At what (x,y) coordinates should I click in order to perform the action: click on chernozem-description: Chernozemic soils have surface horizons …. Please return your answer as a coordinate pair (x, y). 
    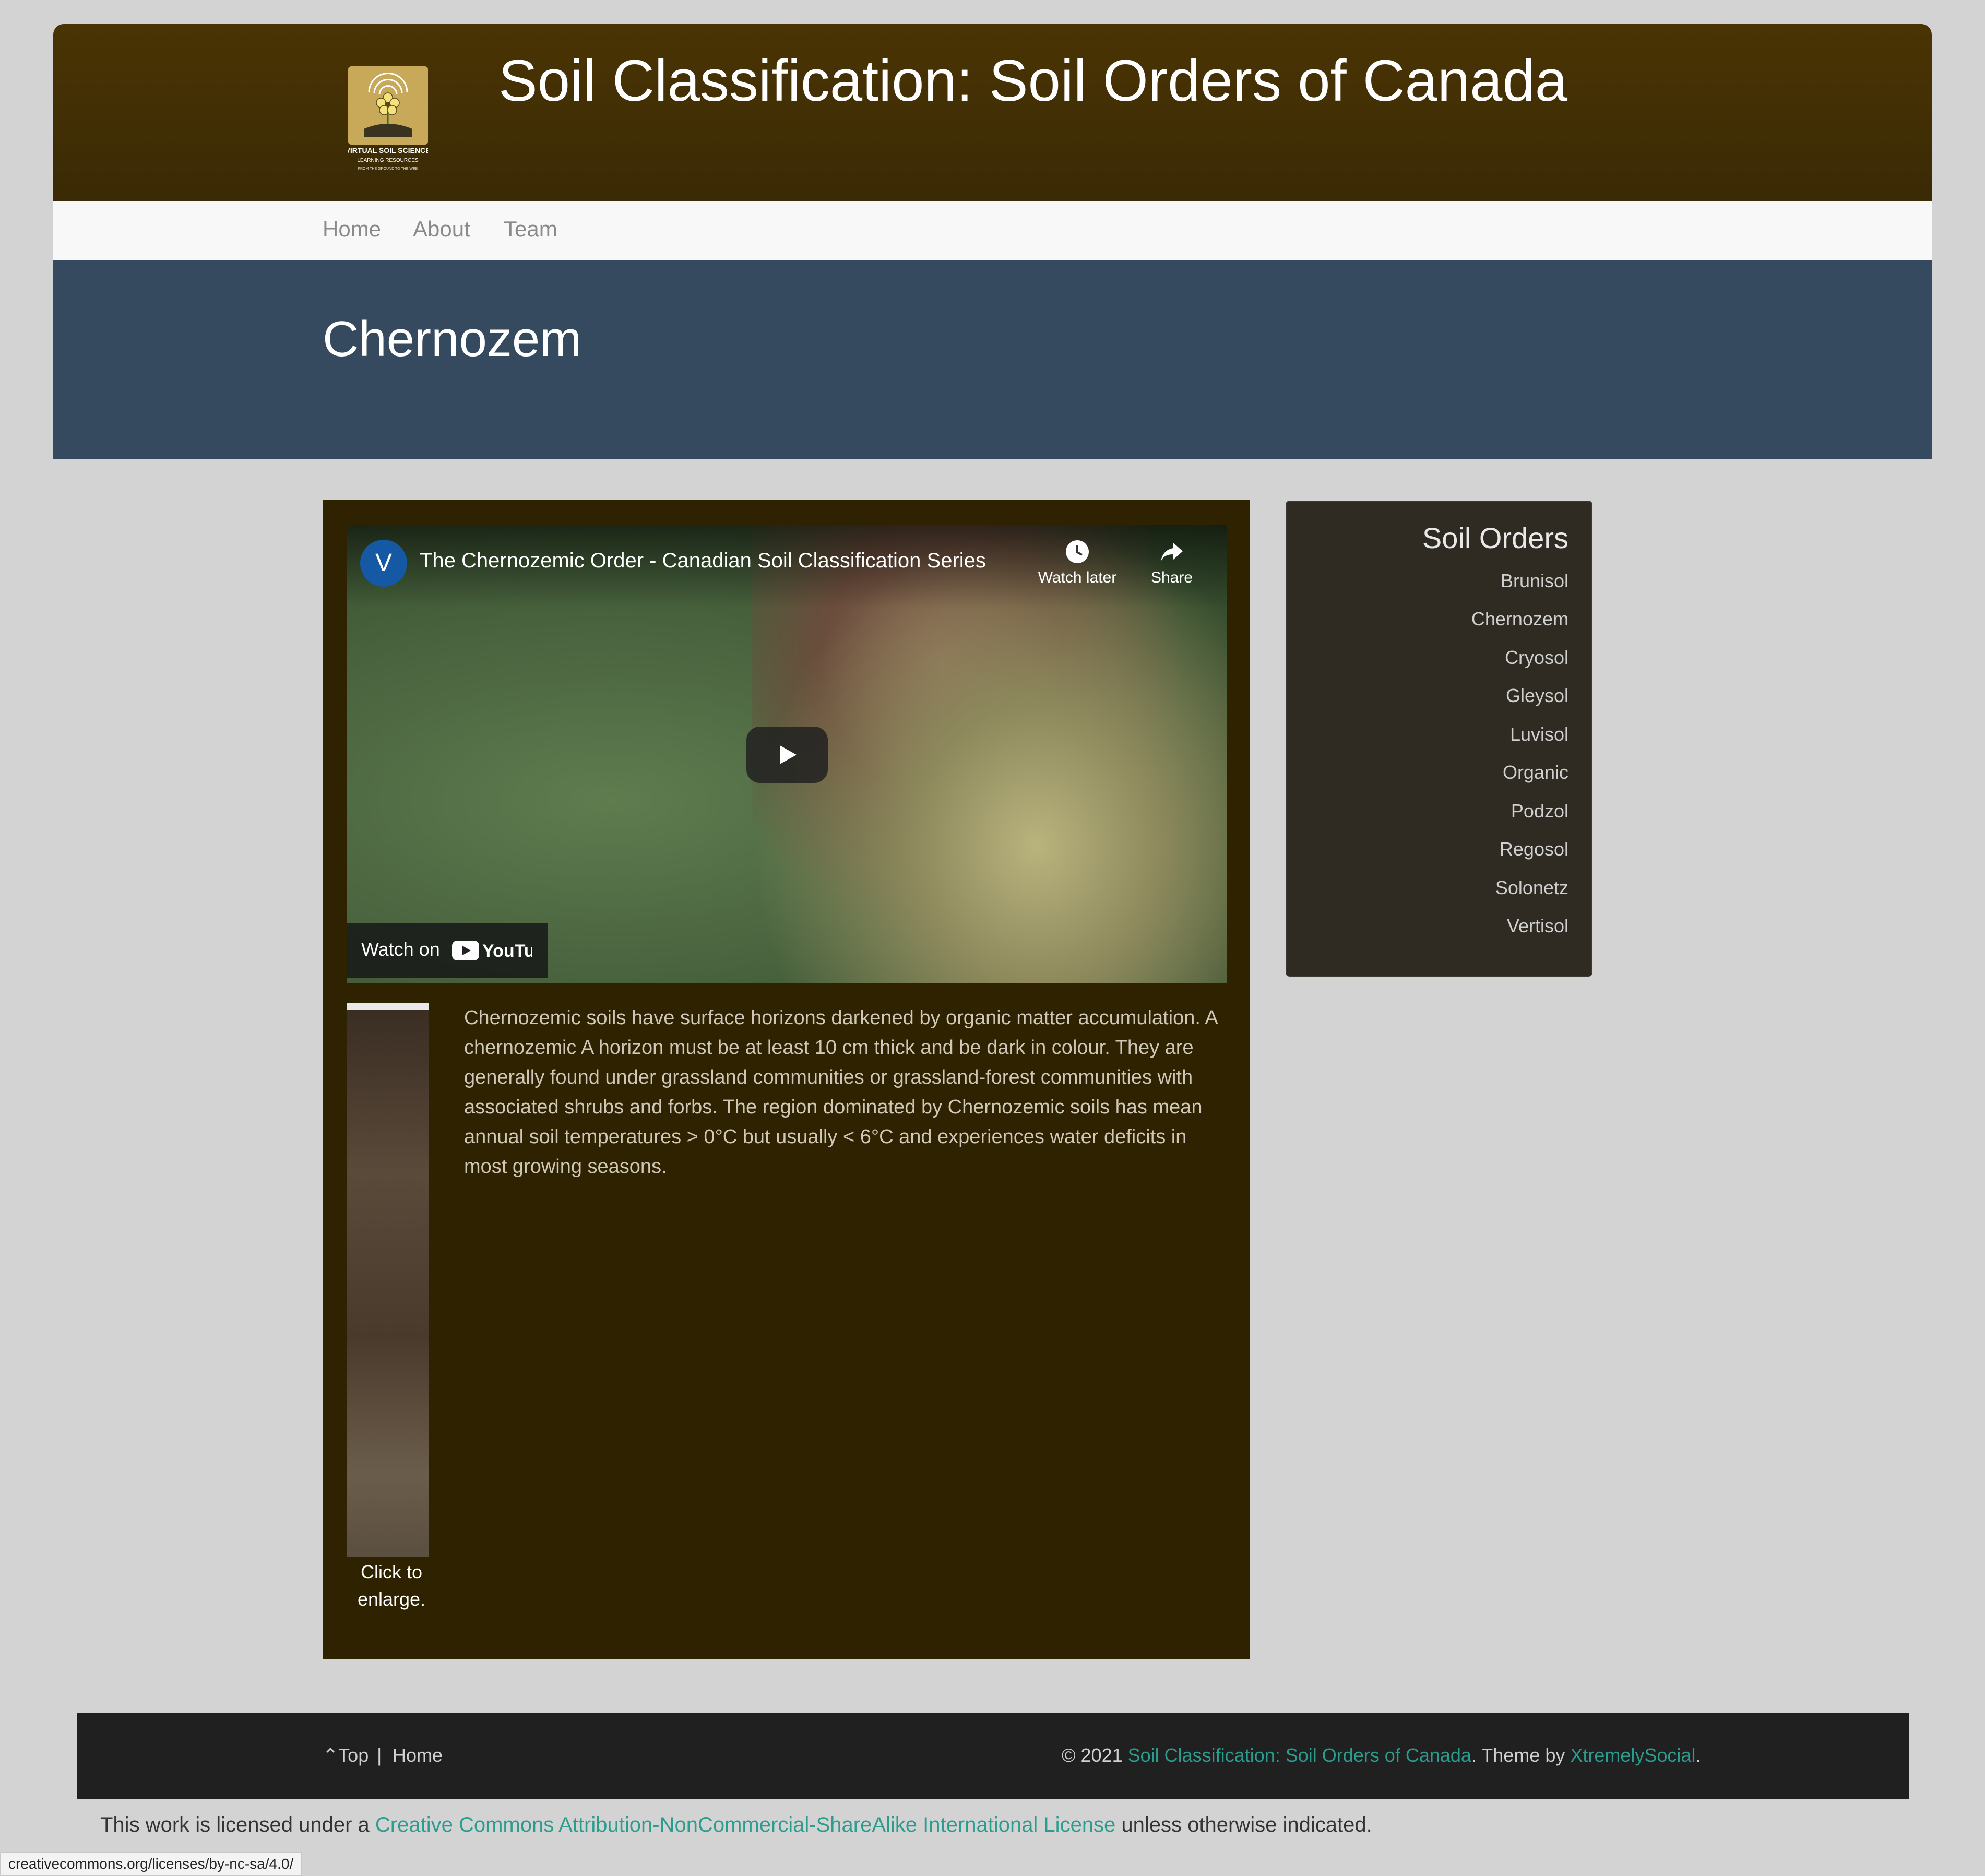
    Looking at the image, I should click on (840, 1092).